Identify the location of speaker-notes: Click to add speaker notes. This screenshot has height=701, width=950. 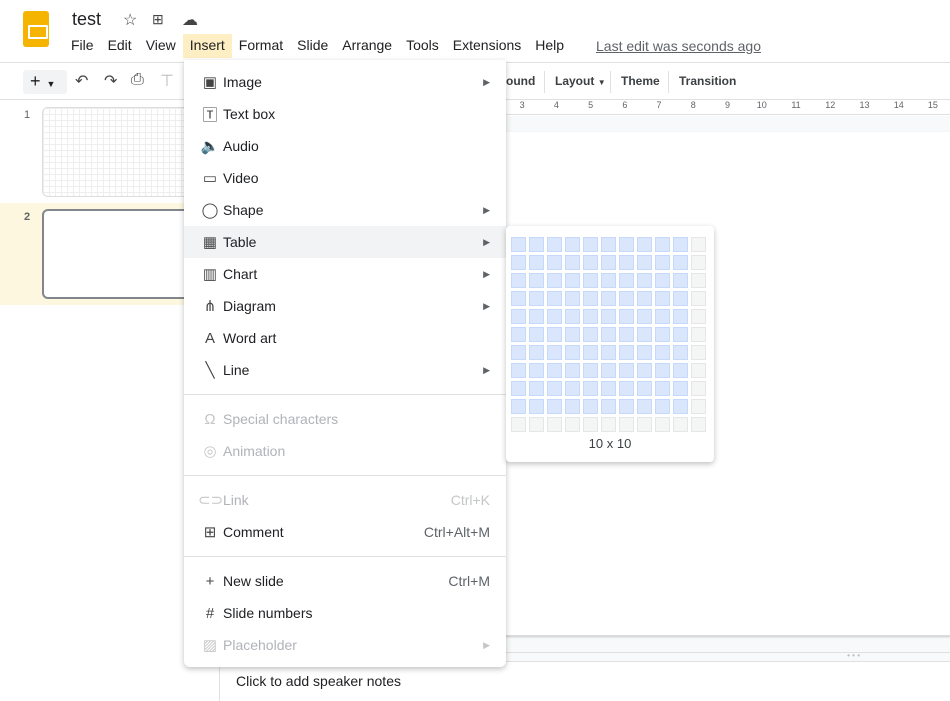
(318, 681).